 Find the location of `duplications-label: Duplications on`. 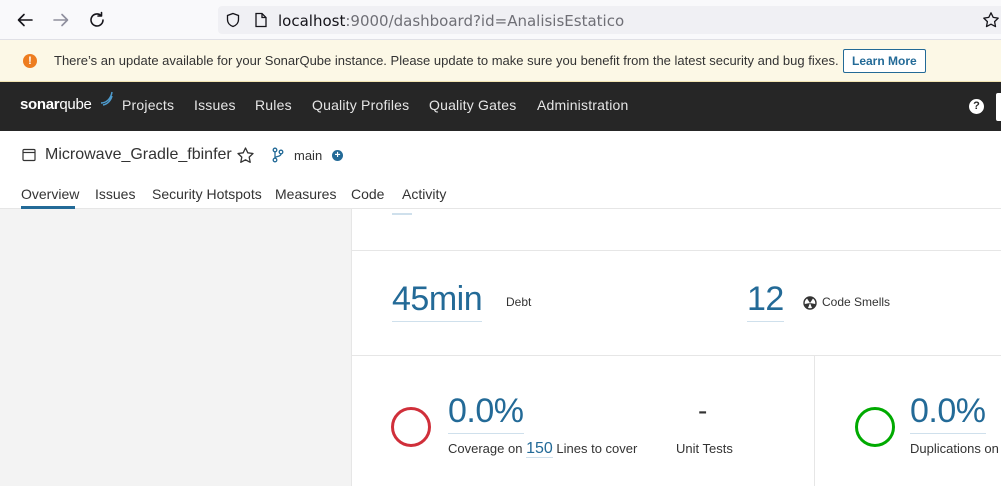

duplications-label: Duplications on is located at coordinates (954, 448).